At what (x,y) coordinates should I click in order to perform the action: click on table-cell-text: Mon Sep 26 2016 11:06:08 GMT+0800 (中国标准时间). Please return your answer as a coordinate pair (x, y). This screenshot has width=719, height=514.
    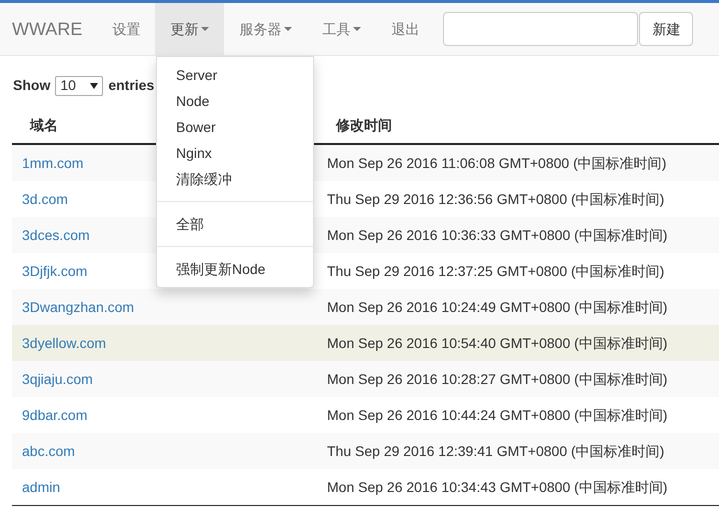
    Looking at the image, I should click on (496, 163).